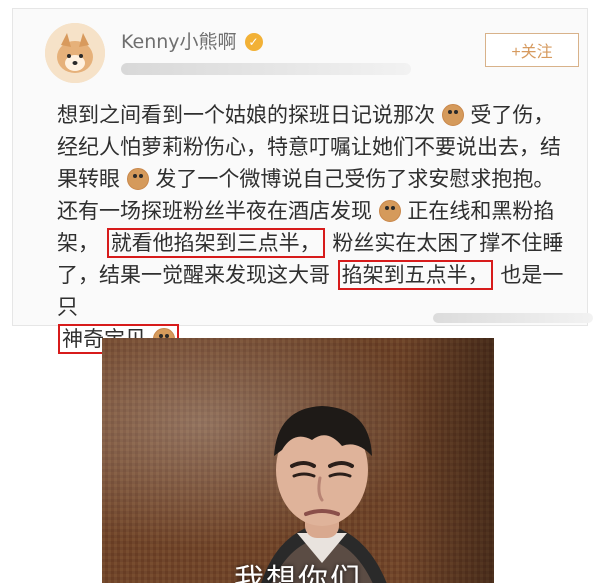  I want to click on highlight-box: 就看他掐架到三点半，, so click(215, 243).